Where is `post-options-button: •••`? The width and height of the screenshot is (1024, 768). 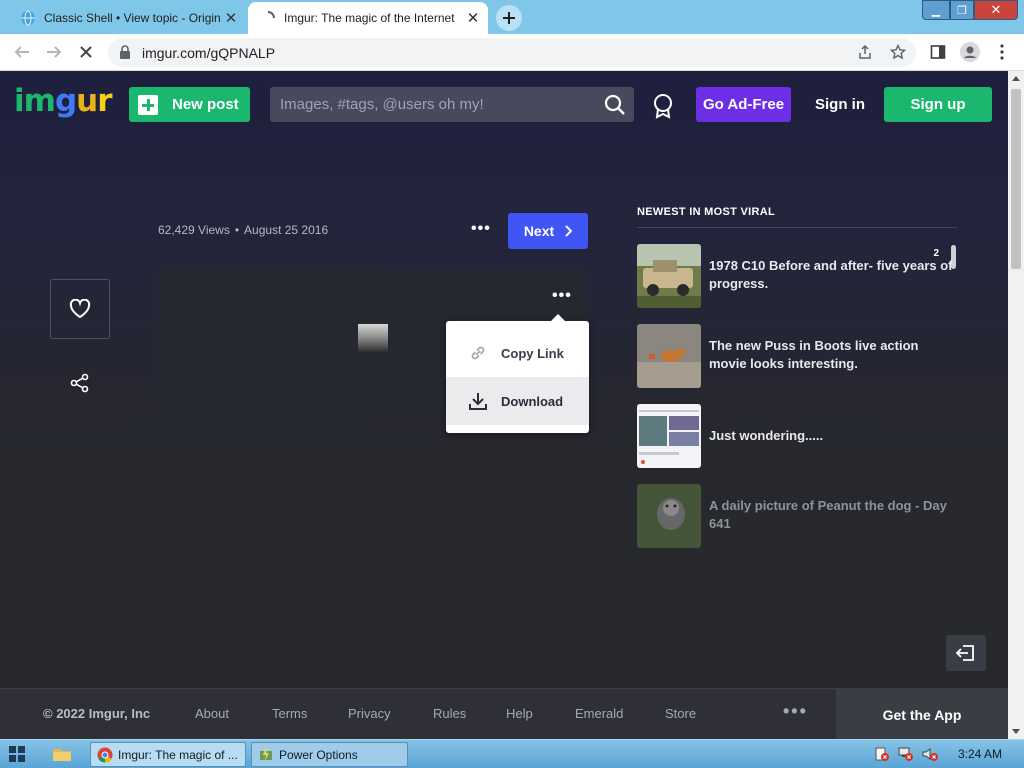
post-options-button: ••• is located at coordinates (481, 229).